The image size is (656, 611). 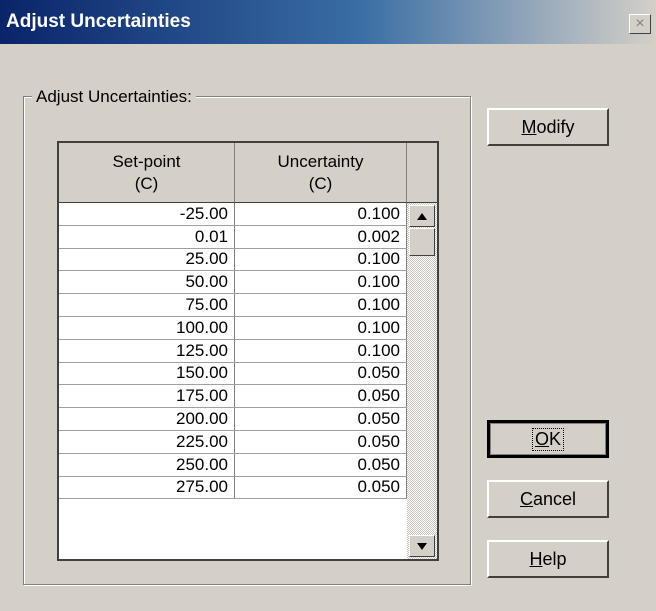 I want to click on table-row: 75.00 0.100, so click(x=233, y=305).